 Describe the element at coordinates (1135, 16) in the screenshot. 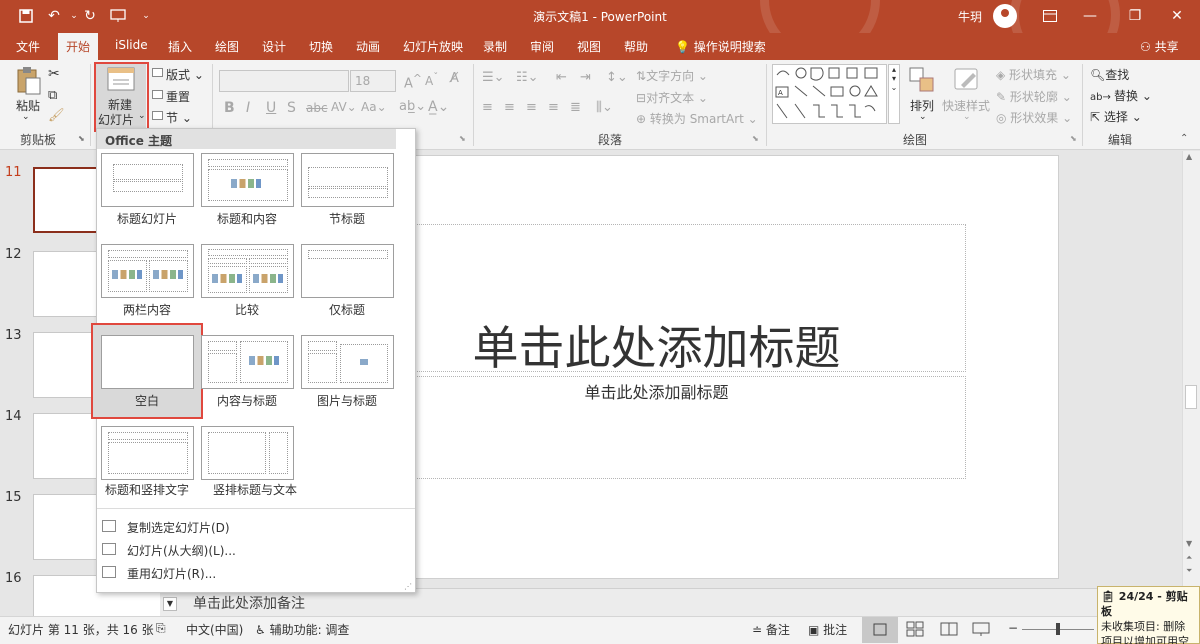

I see `restore-icon: ❐` at that location.